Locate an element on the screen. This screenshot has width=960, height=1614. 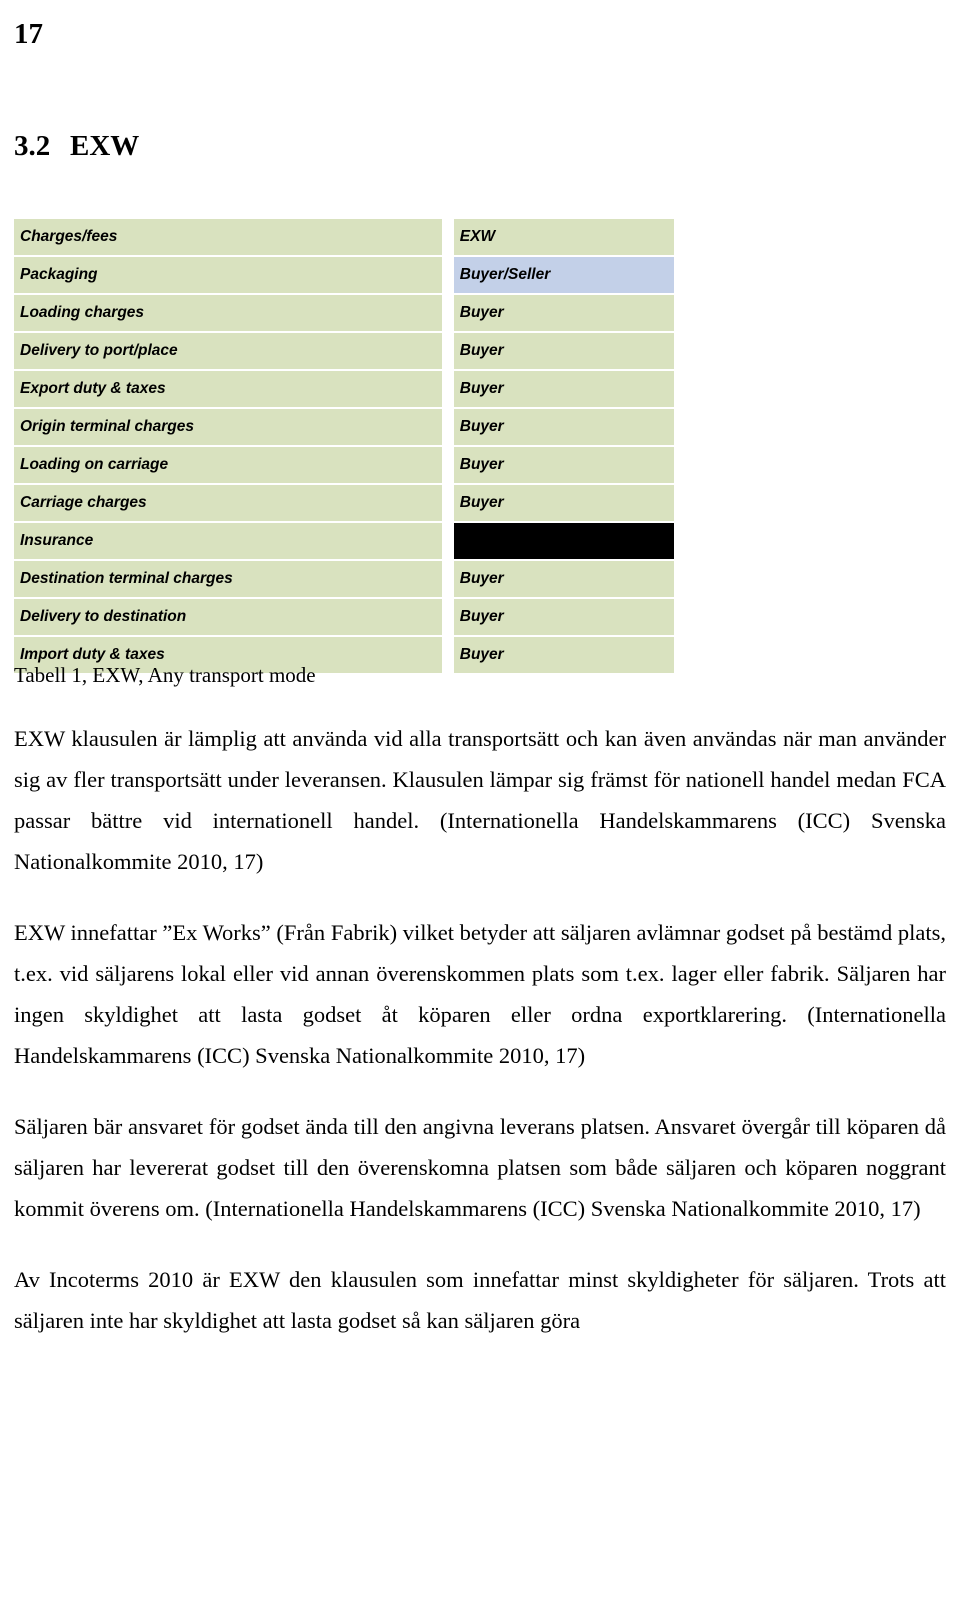
table-cell-label: Loading on carriage is located at coordinates (231, 465).